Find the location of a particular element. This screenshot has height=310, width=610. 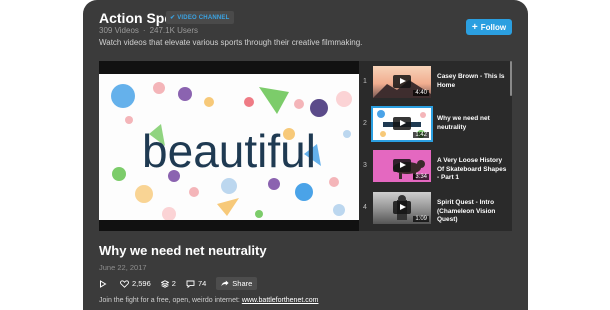

like-button: 2,596 is located at coordinates (135, 283).